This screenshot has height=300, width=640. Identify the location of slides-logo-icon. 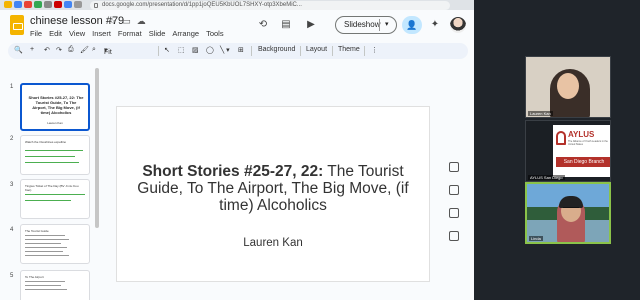
(17, 25).